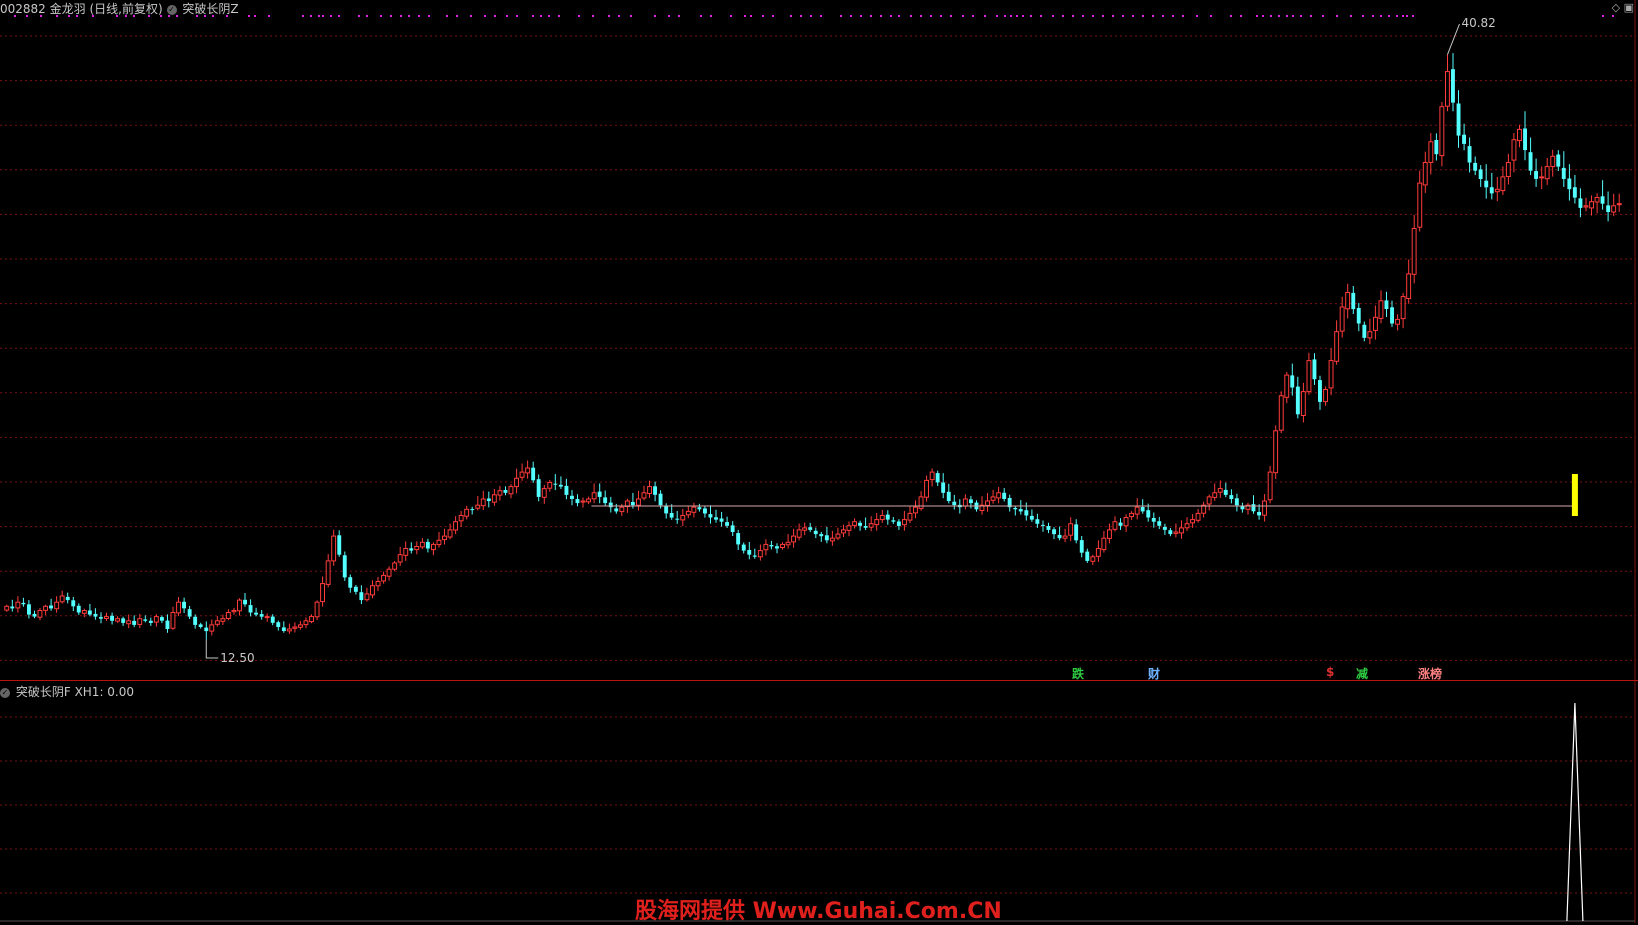 This screenshot has width=1638, height=925. I want to click on breakout-signal-bar, so click(1574, 495).